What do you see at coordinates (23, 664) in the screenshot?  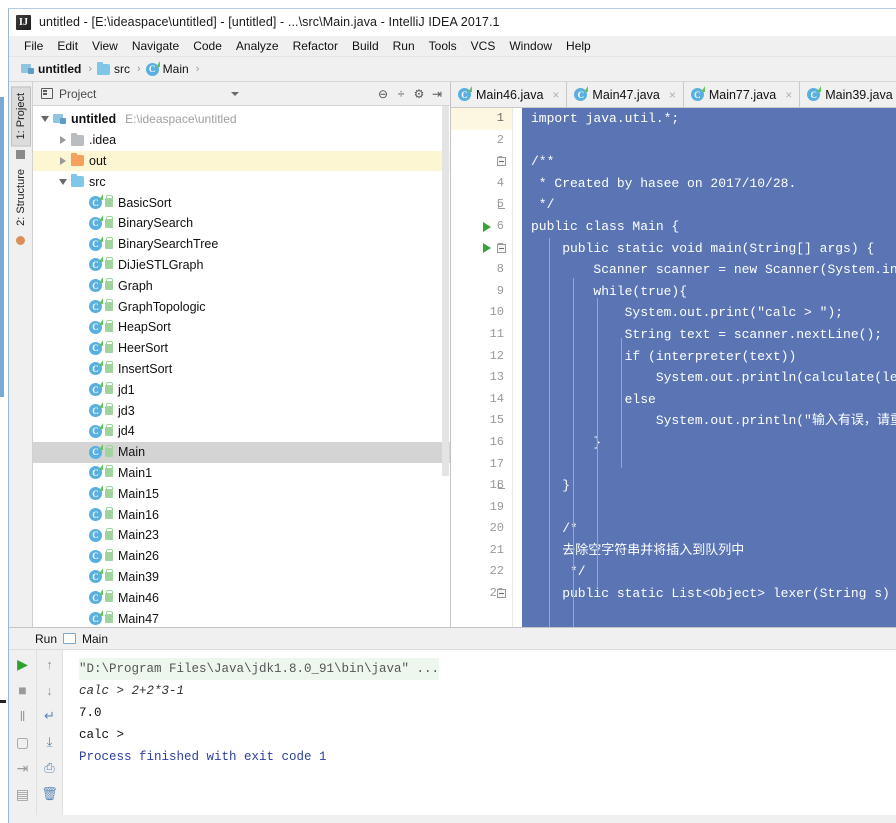 I see `rerun-button: ▶` at bounding box center [23, 664].